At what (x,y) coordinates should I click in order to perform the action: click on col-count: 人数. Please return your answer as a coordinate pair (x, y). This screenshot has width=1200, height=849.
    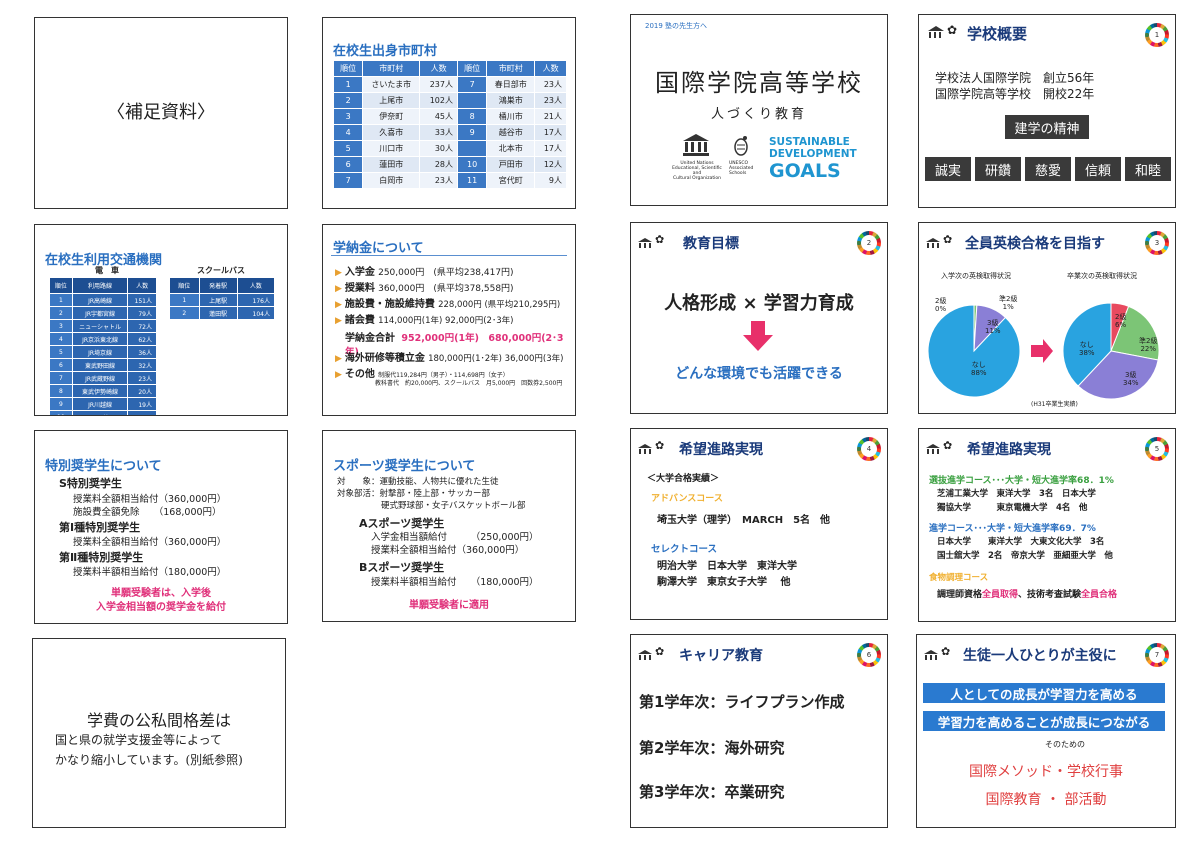
    Looking at the image, I should click on (438, 68).